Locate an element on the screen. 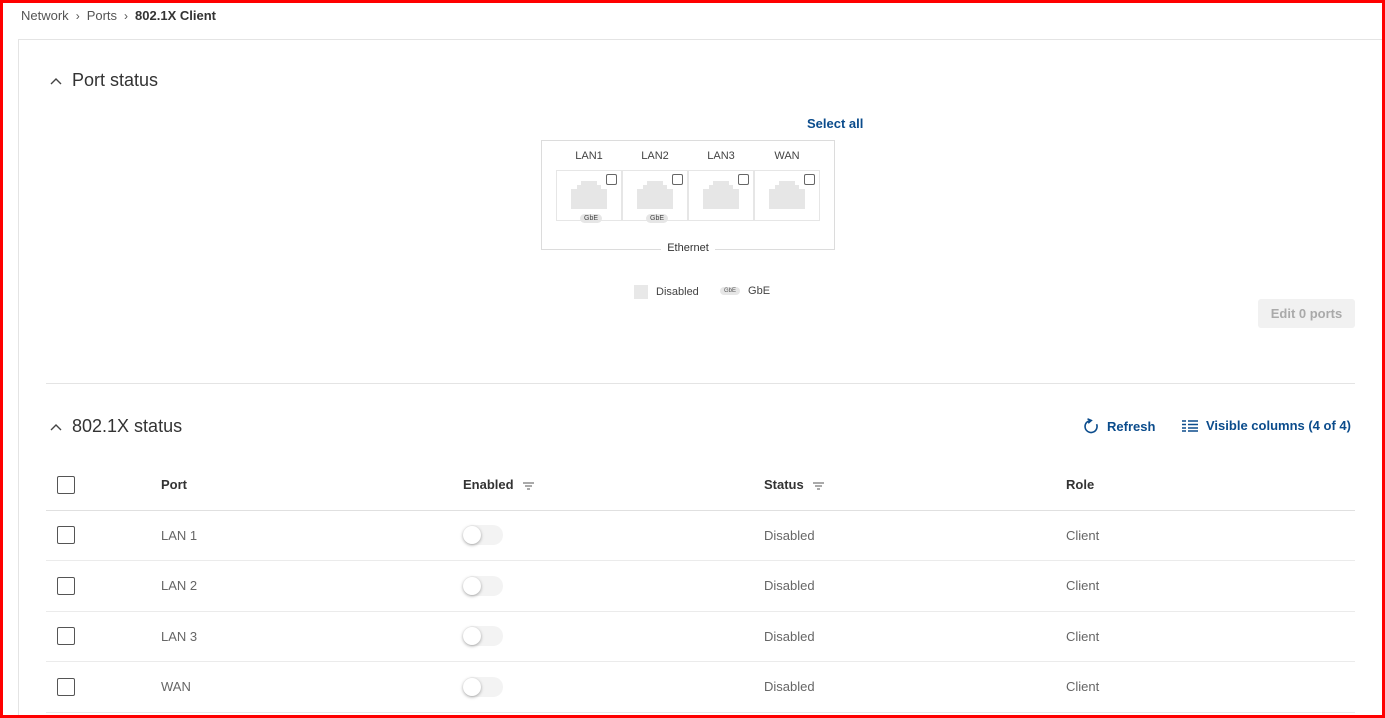  table-header-row: Port Enabled Status Role is located at coordinates (700, 485).